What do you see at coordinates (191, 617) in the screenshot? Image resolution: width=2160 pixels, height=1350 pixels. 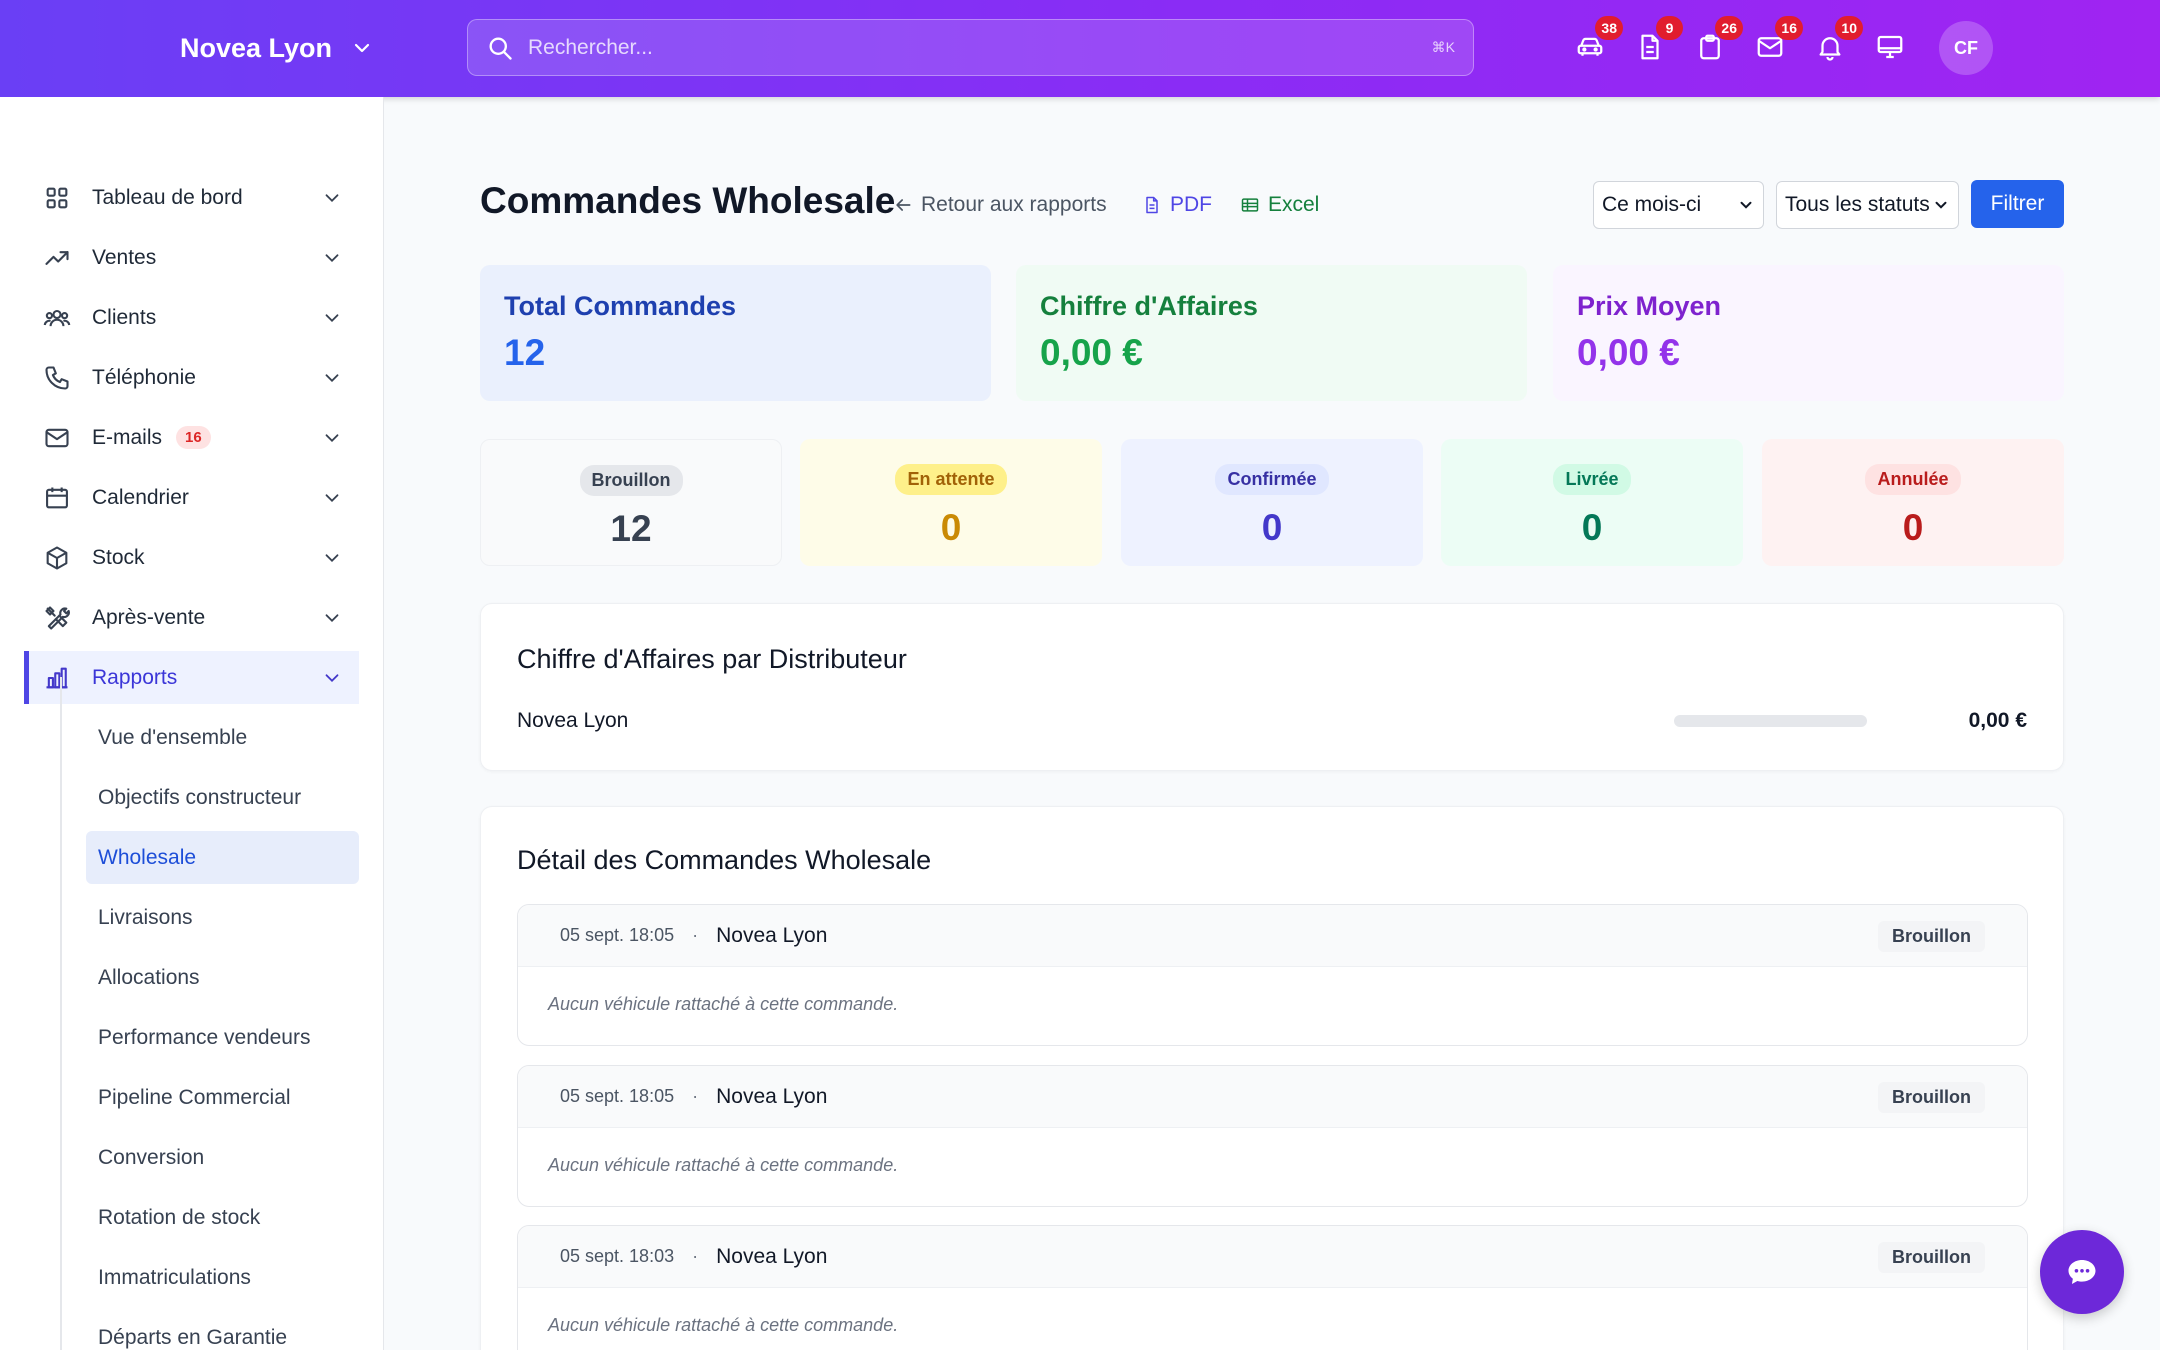 I see `sidebar-item-after-sales: Après-vente` at bounding box center [191, 617].